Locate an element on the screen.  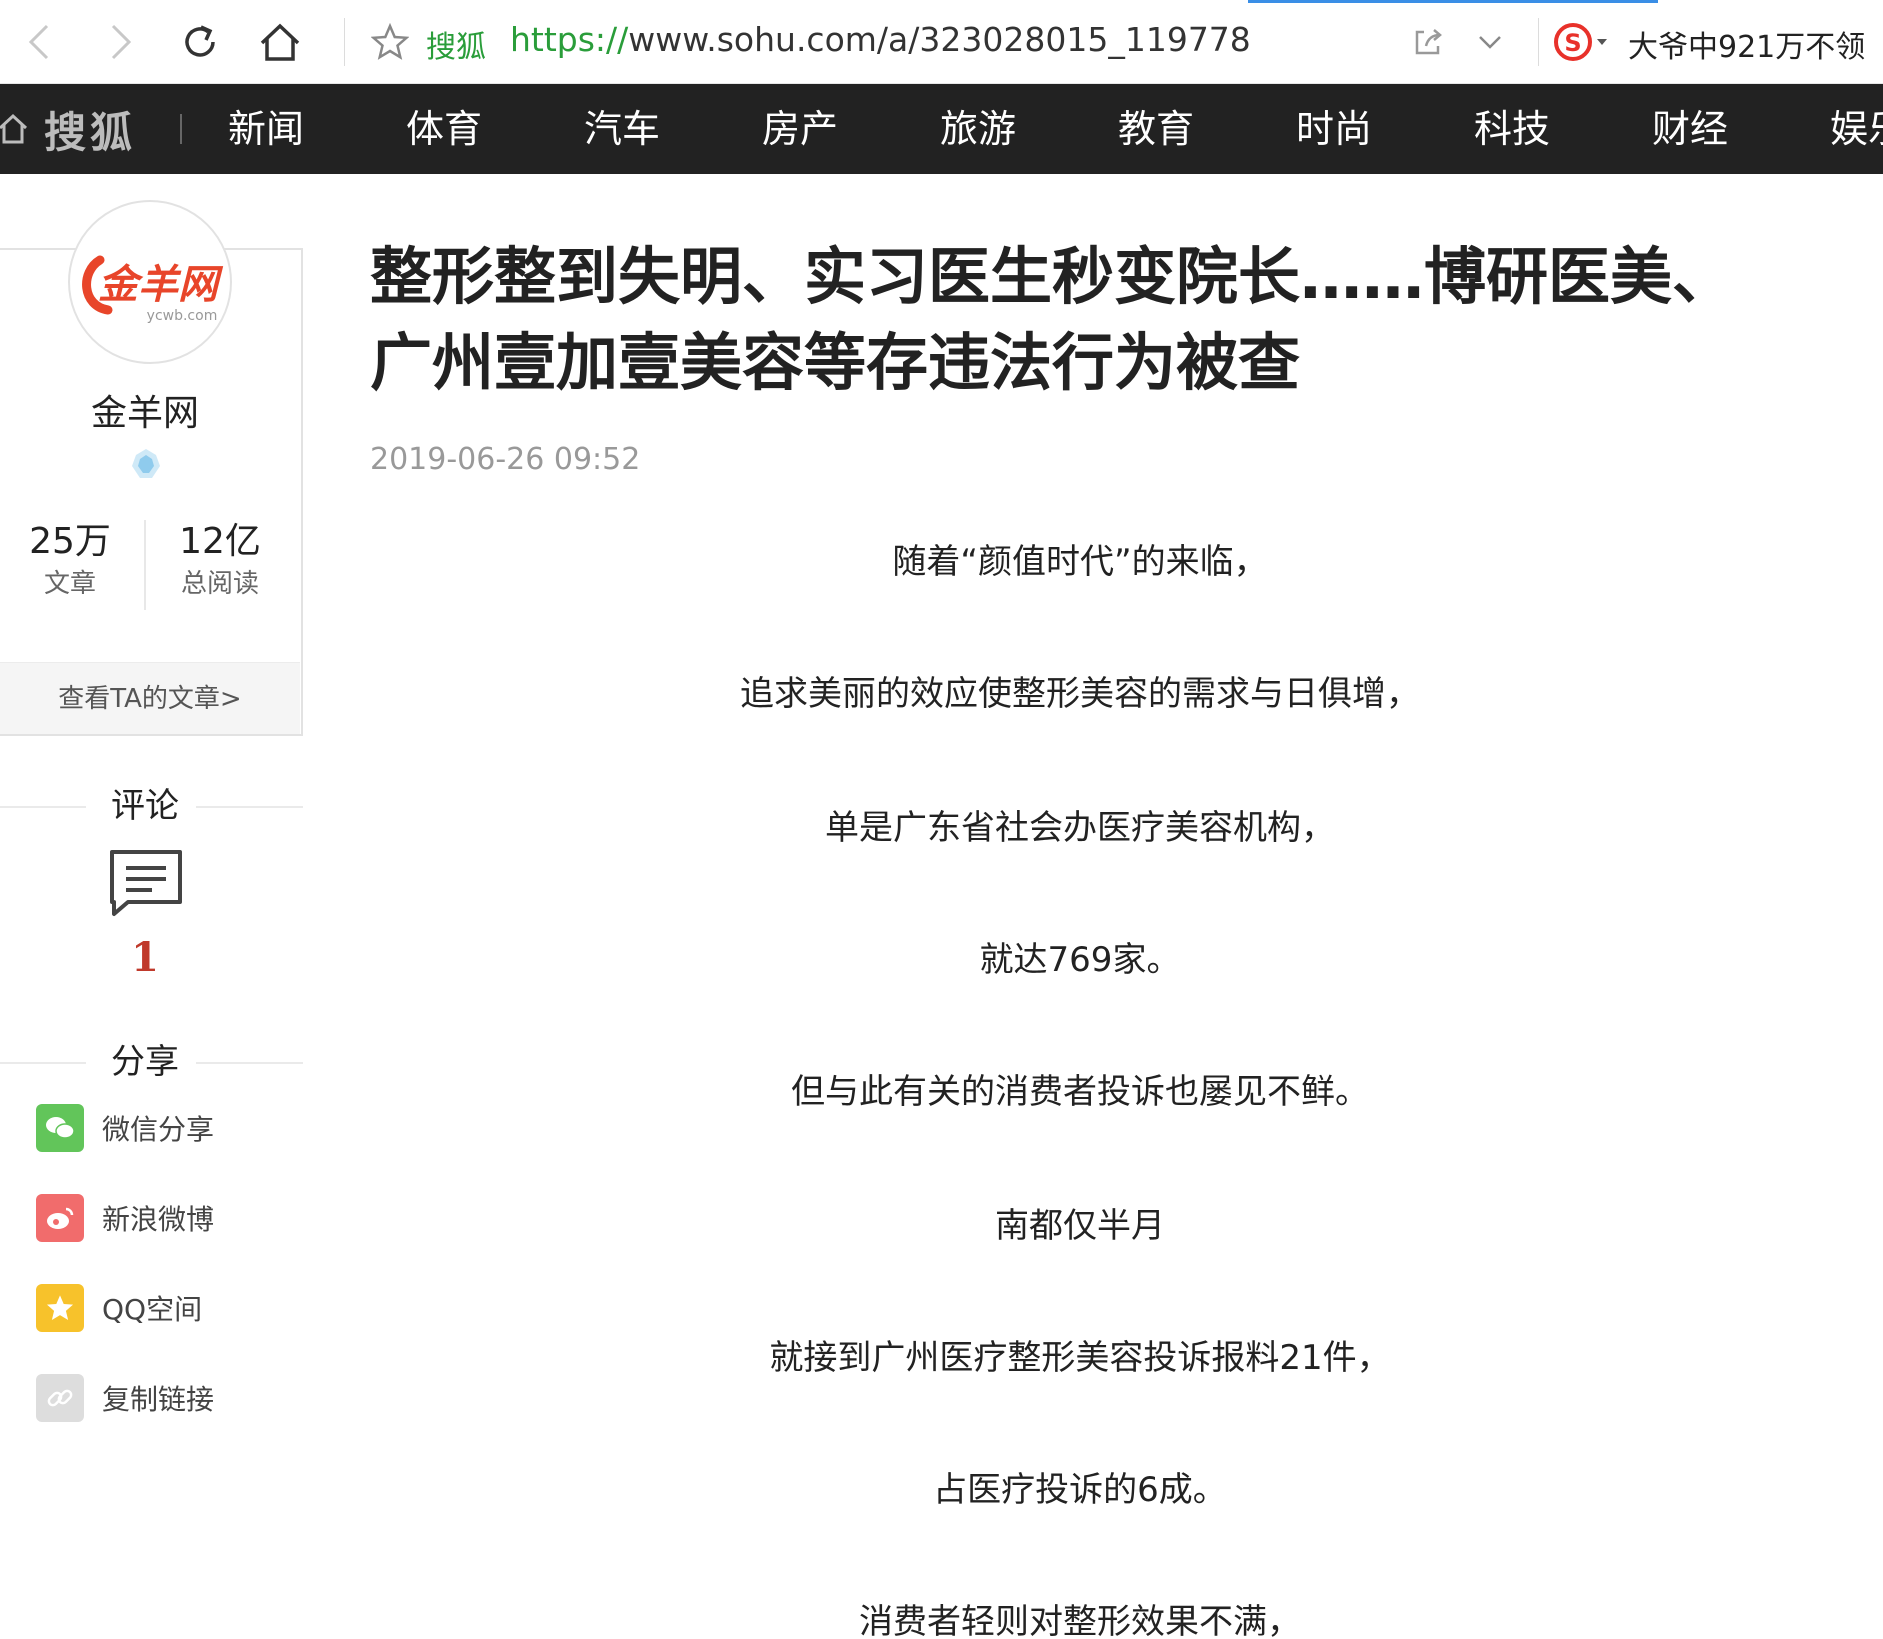
ycwb-logo: 金羊网 ycwb.com is located at coordinates (153, 289).